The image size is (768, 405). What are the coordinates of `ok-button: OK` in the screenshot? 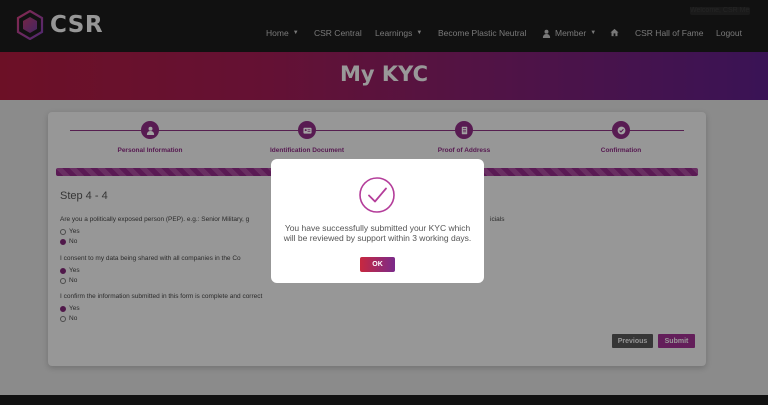 It's located at (377, 264).